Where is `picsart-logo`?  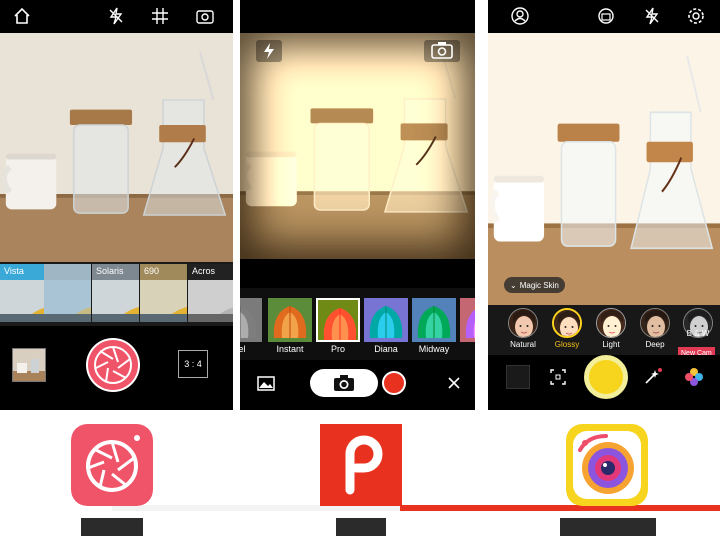
picsart-logo is located at coordinates (361, 465).